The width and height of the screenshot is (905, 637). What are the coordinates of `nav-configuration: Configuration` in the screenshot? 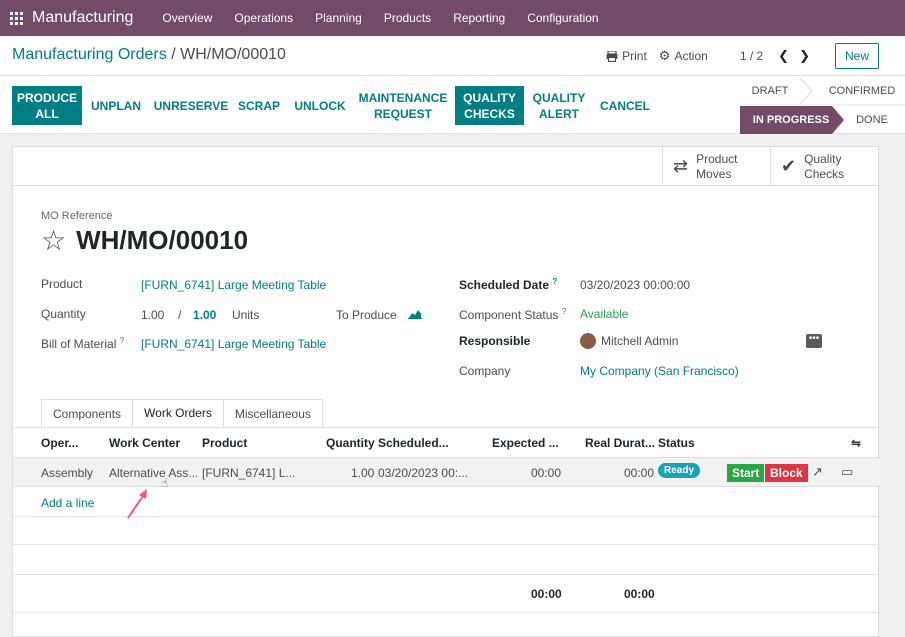 It's located at (562, 18).